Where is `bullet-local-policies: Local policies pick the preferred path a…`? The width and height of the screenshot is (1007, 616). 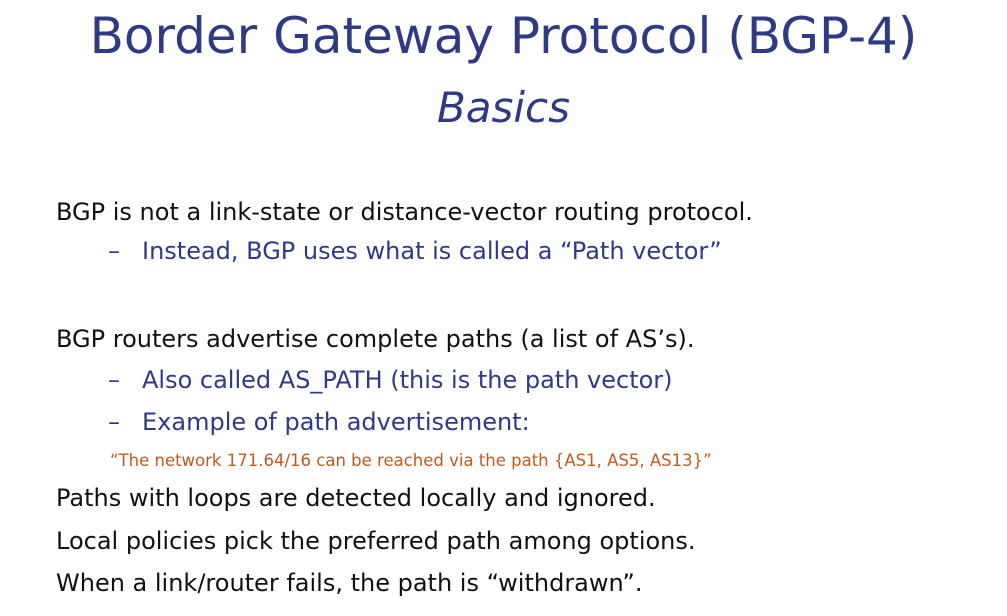
bullet-local-policies: Local policies pick the preferred path a… is located at coordinates (376, 541).